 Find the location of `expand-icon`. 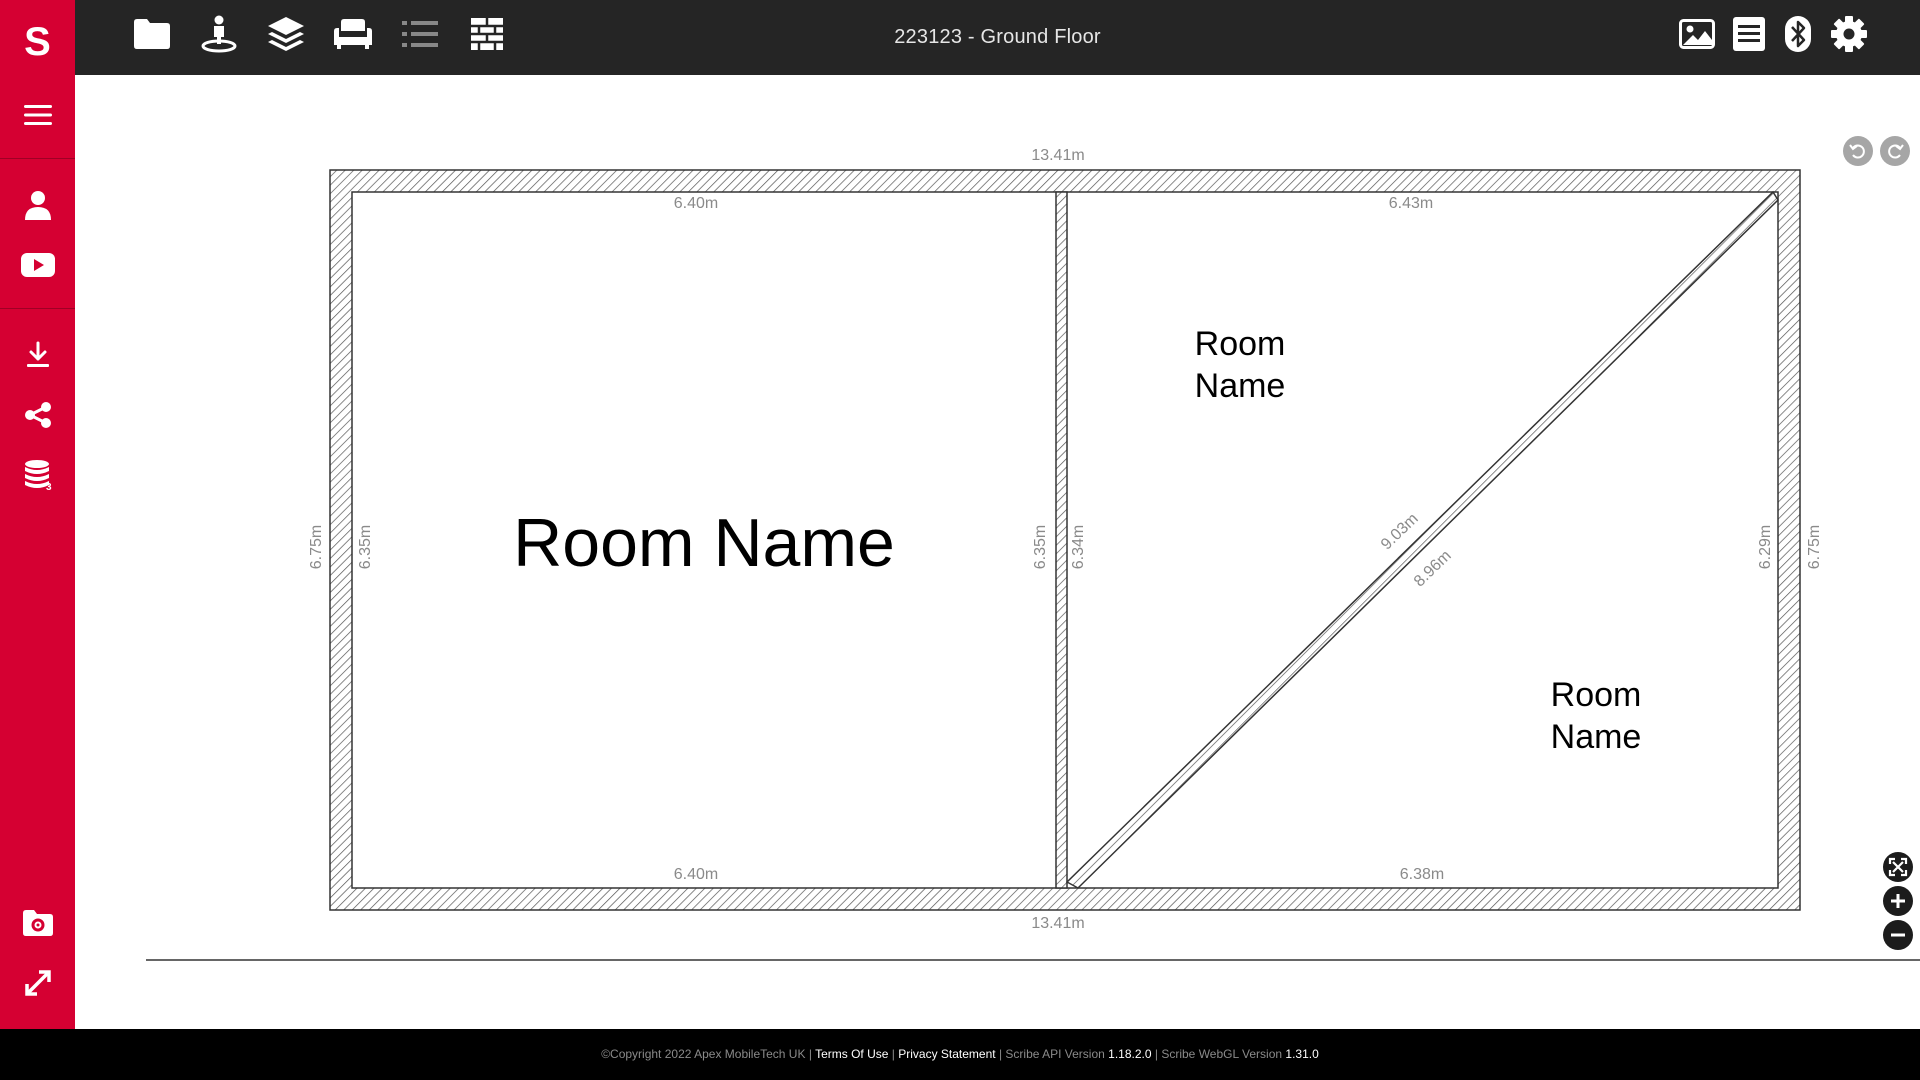

expand-icon is located at coordinates (37, 983).